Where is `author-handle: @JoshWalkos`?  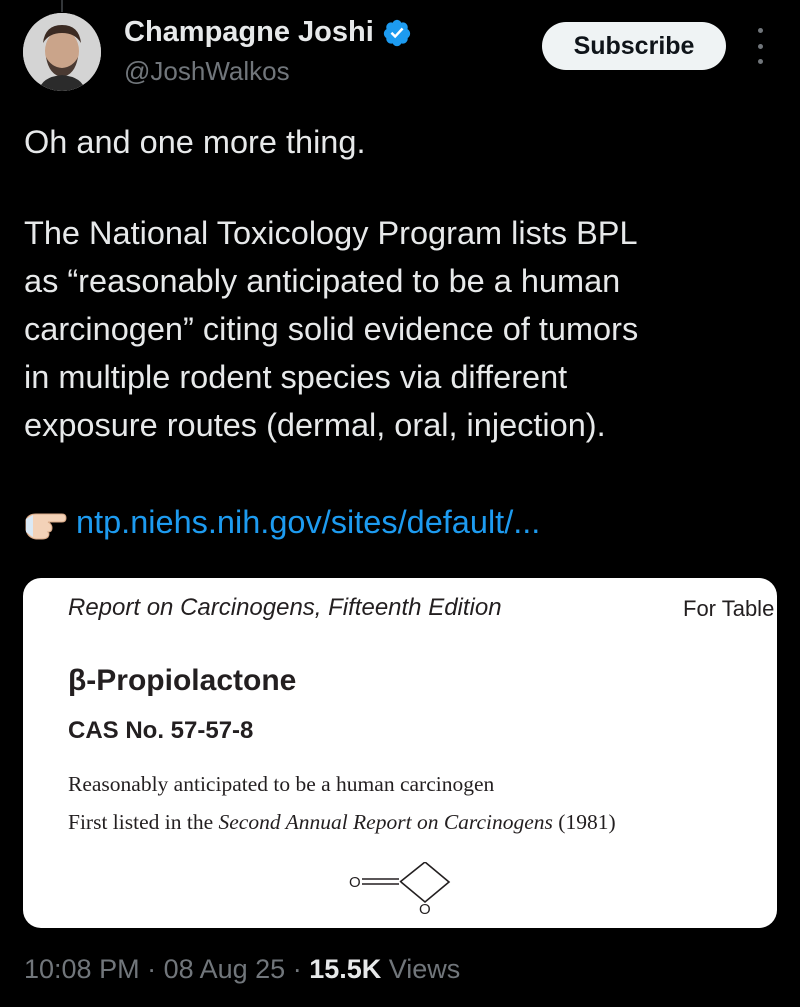
author-handle: @JoshWalkos is located at coordinates (207, 71).